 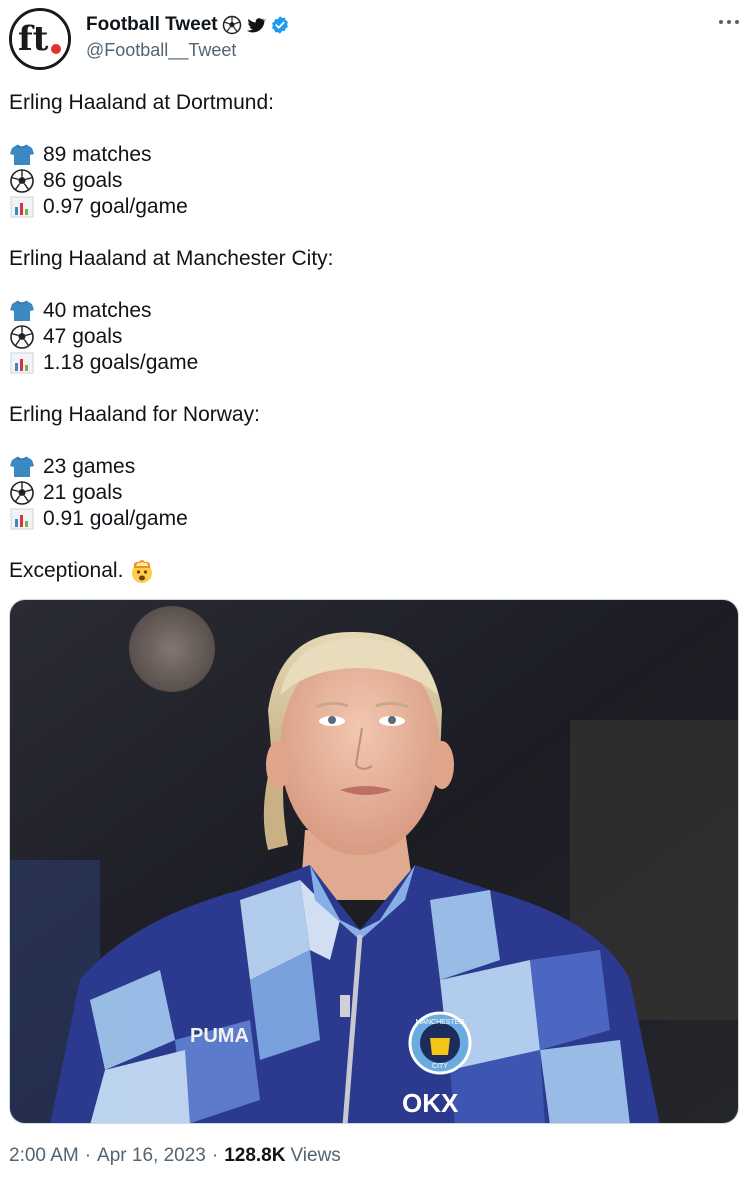 I want to click on stat-line: 1.18 goals/game, so click(x=374, y=363).